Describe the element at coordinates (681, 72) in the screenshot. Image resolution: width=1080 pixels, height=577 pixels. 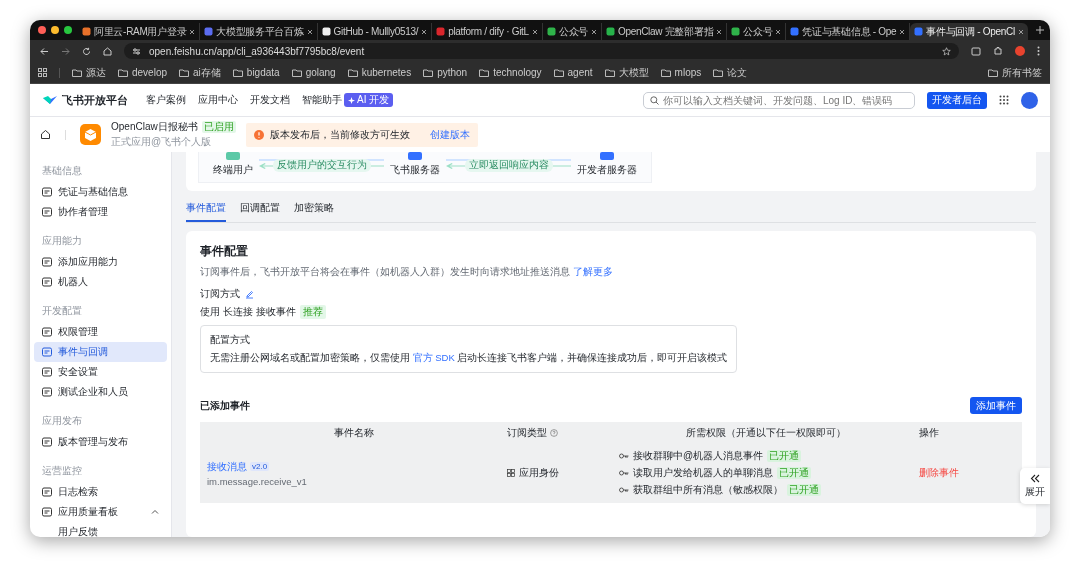
I see `bookmark-folder: mlops` at that location.